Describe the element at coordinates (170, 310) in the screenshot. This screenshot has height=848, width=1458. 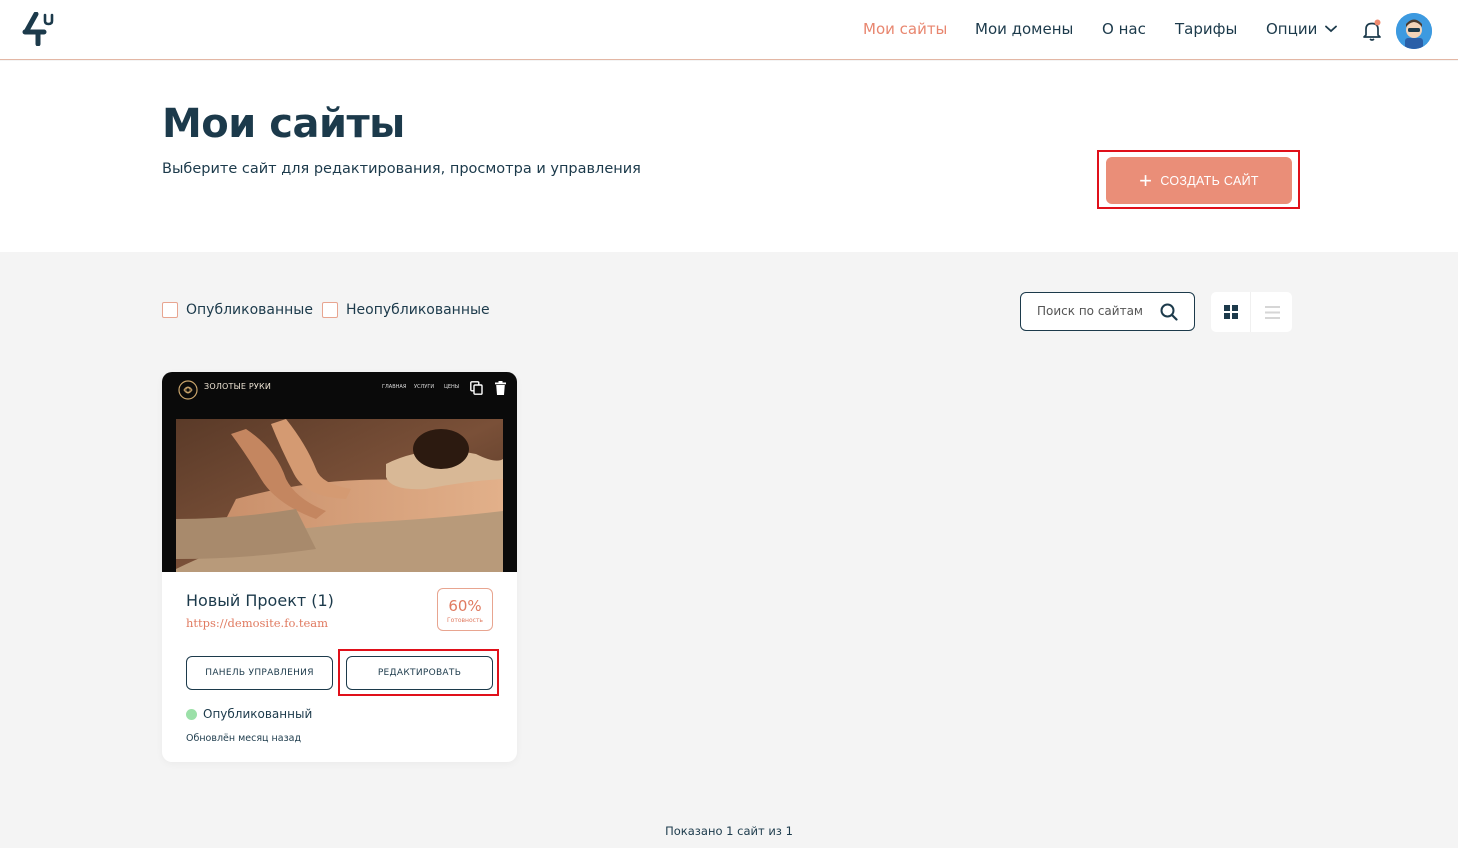
I see `published-checkbox` at that location.